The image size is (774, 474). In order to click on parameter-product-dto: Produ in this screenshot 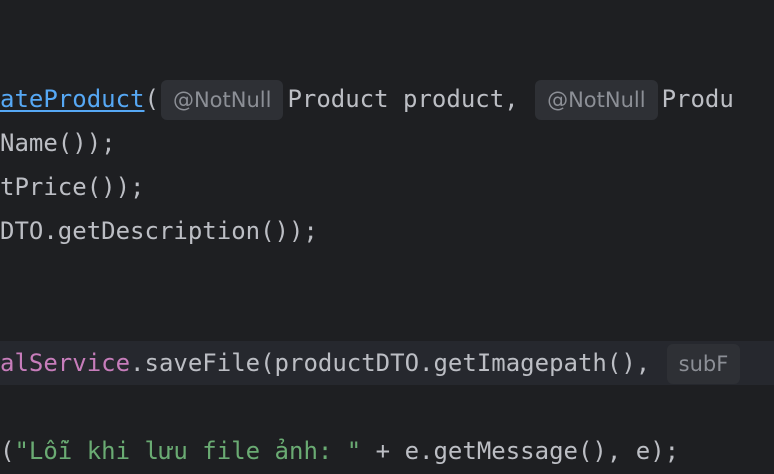, I will do `click(697, 99)`.